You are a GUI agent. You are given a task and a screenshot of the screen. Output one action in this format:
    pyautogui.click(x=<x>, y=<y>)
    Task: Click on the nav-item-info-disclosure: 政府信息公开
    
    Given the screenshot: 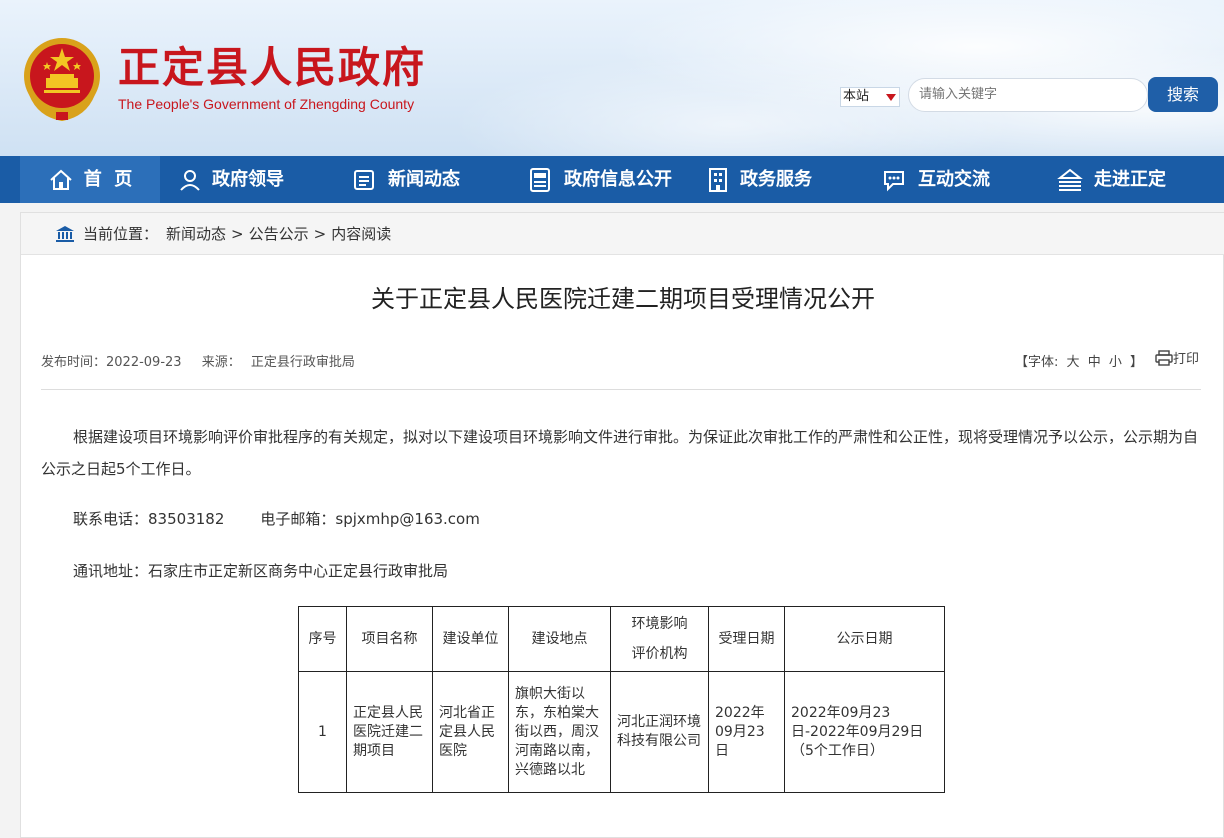 What is the action you would take?
    pyautogui.click(x=600, y=179)
    